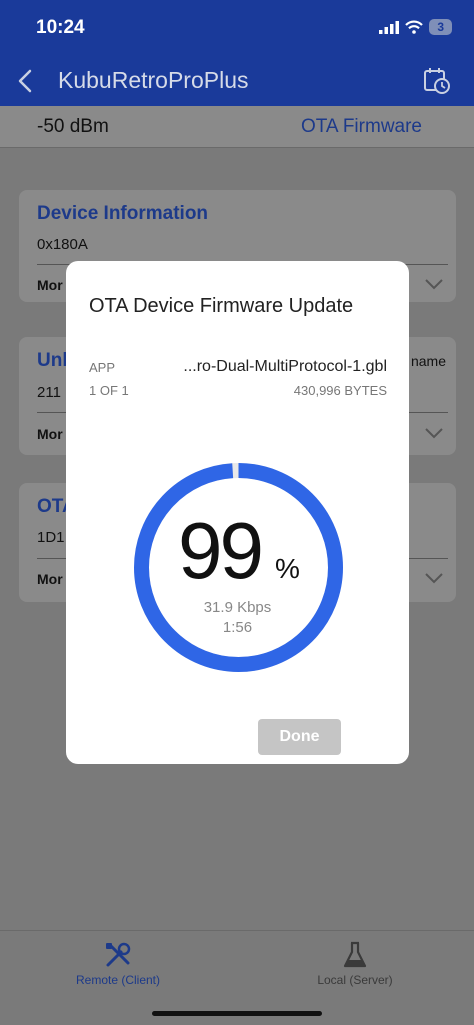 The height and width of the screenshot is (1025, 474). What do you see at coordinates (237, 607) in the screenshot?
I see `transfer-speed: 31.9 Kbps` at bounding box center [237, 607].